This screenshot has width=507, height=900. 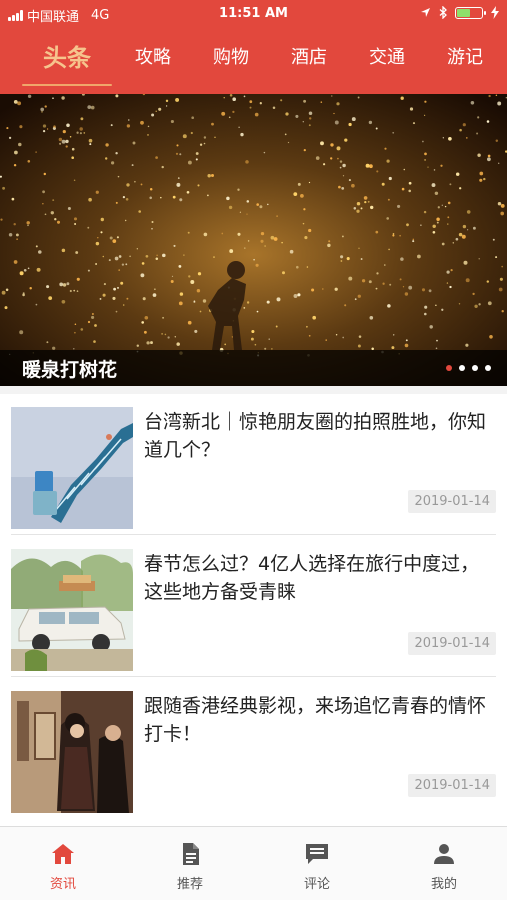 What do you see at coordinates (317, 854) in the screenshot?
I see `comment-icon` at bounding box center [317, 854].